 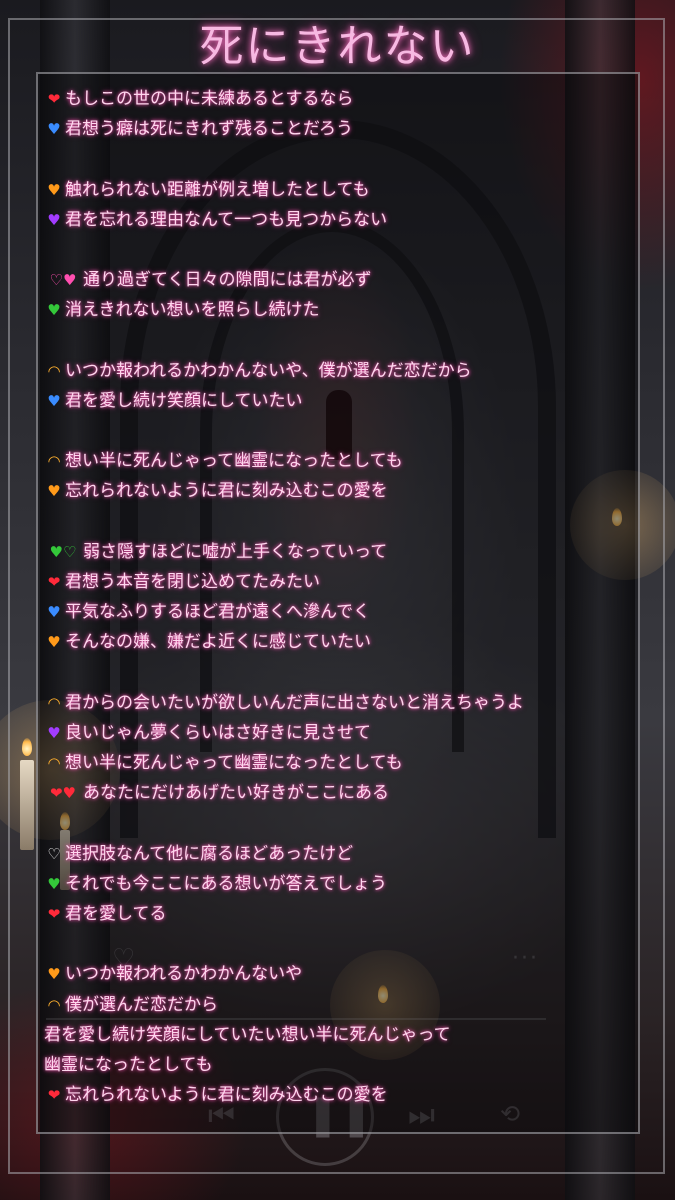 I want to click on lyric-line: ♥ 消えきれない想いを照らし続けた, so click(x=339, y=310).